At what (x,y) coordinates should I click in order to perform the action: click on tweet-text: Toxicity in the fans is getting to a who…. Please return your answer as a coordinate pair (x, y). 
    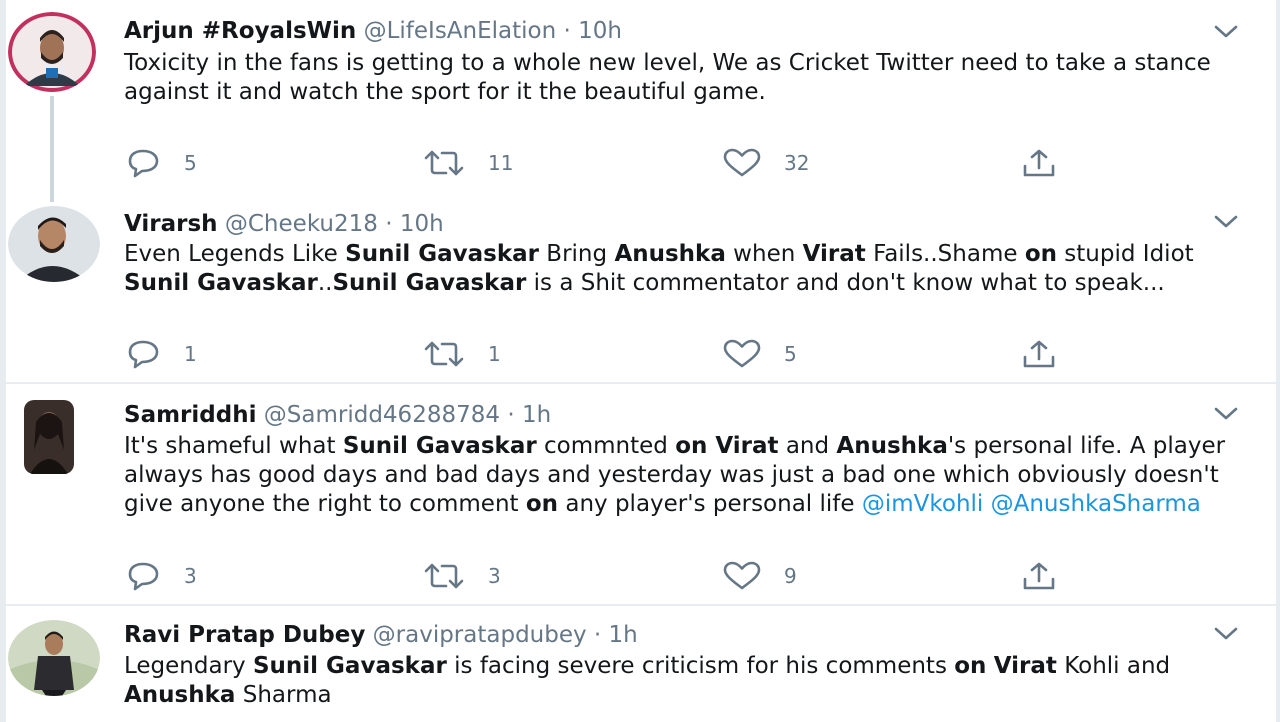
    Looking at the image, I should click on (679, 78).